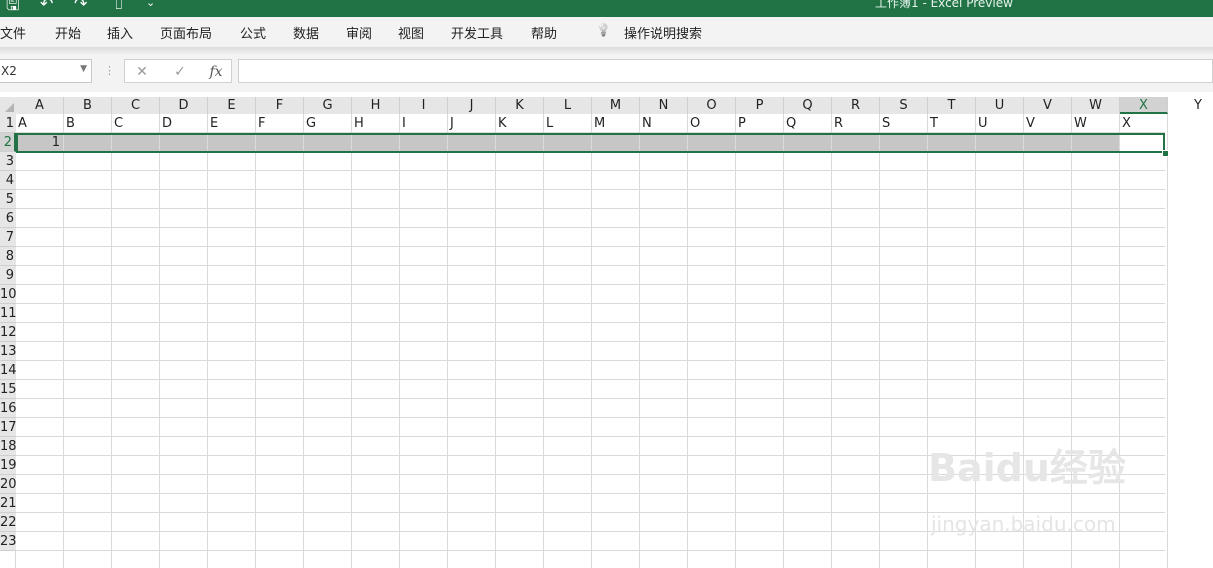 This screenshot has width=1213, height=568. Describe the element at coordinates (8, 351) in the screenshot. I see `row-header-13: 13` at that location.